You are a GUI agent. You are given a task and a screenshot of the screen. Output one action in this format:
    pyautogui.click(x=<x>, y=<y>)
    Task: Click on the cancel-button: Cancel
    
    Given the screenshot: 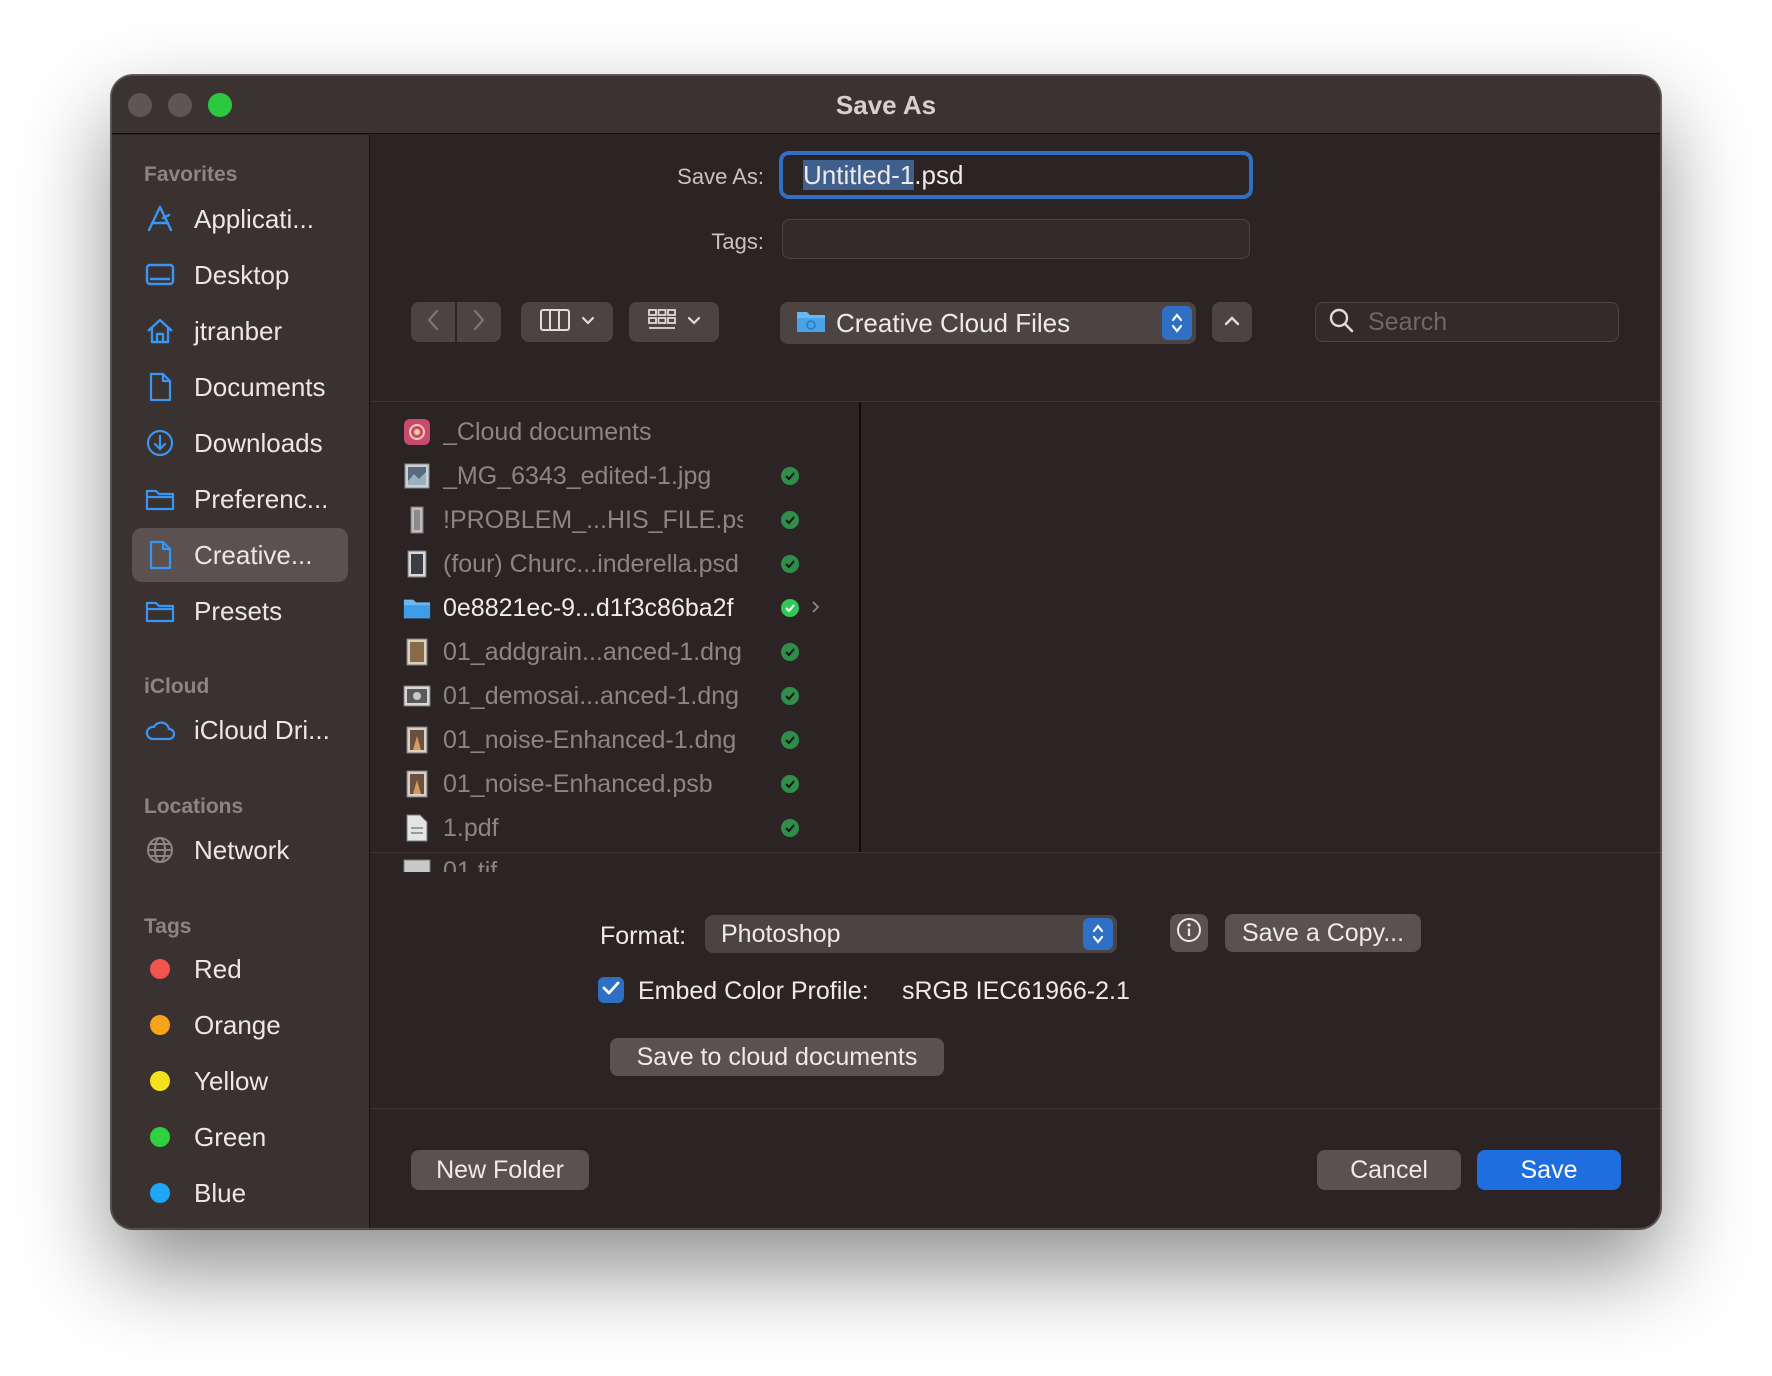 What is the action you would take?
    pyautogui.click(x=1389, y=1170)
    